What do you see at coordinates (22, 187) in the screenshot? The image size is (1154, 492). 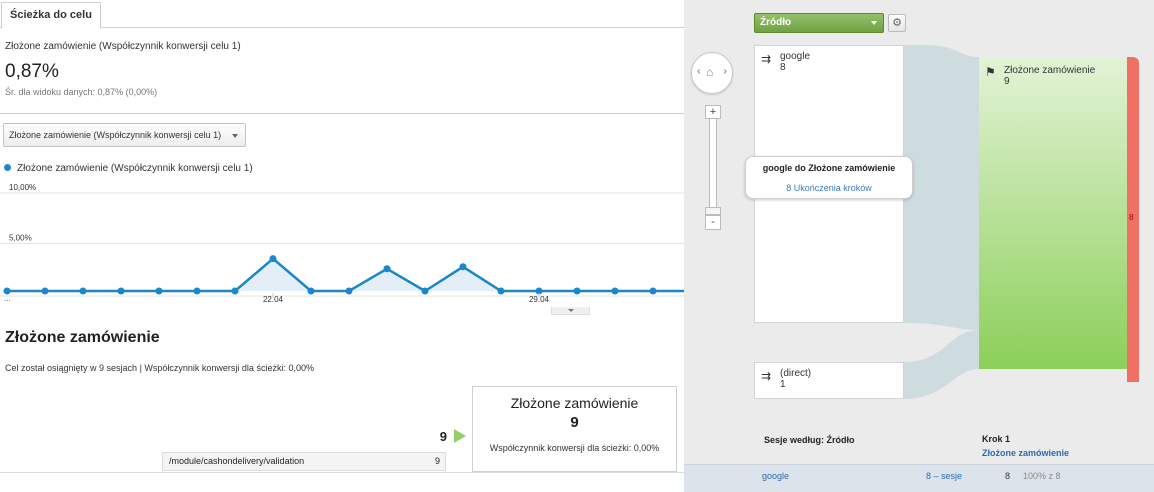 I see `y-tick-label: 10,00%` at bounding box center [22, 187].